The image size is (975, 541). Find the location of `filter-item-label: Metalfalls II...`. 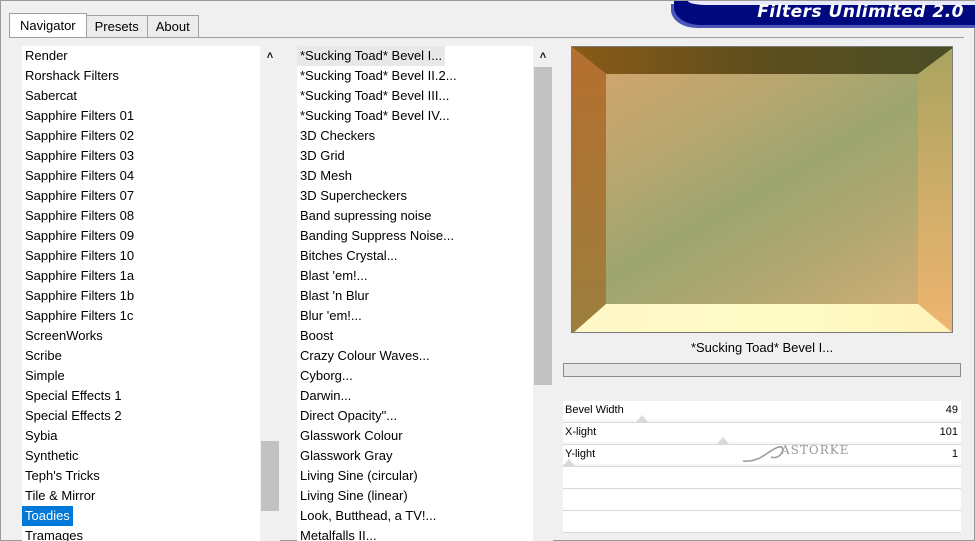

filter-item-label: Metalfalls II... is located at coordinates (338, 534).